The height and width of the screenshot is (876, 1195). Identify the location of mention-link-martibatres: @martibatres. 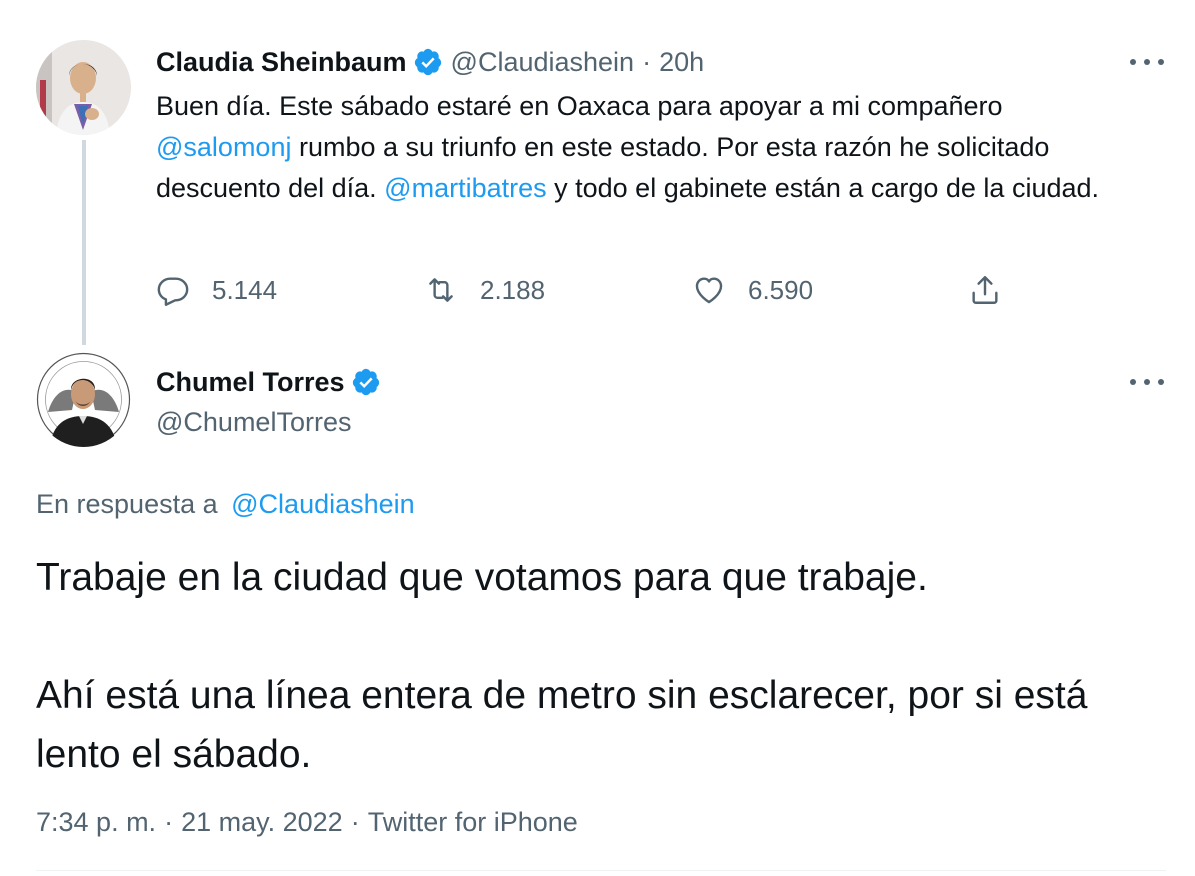
(465, 188).